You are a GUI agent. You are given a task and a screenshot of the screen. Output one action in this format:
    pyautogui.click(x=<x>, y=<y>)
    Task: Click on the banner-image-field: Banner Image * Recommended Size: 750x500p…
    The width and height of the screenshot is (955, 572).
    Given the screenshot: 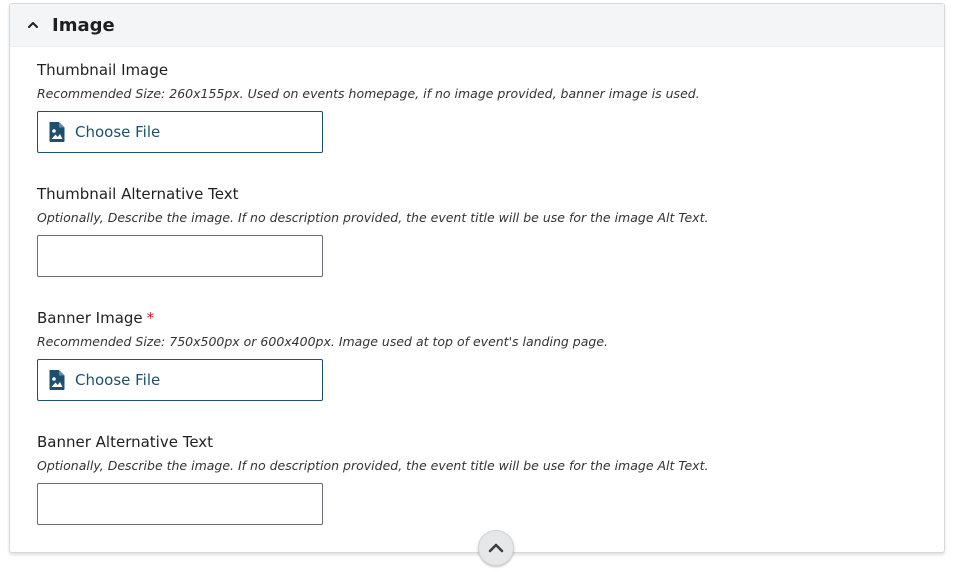 What is the action you would take?
    pyautogui.click(x=322, y=354)
    